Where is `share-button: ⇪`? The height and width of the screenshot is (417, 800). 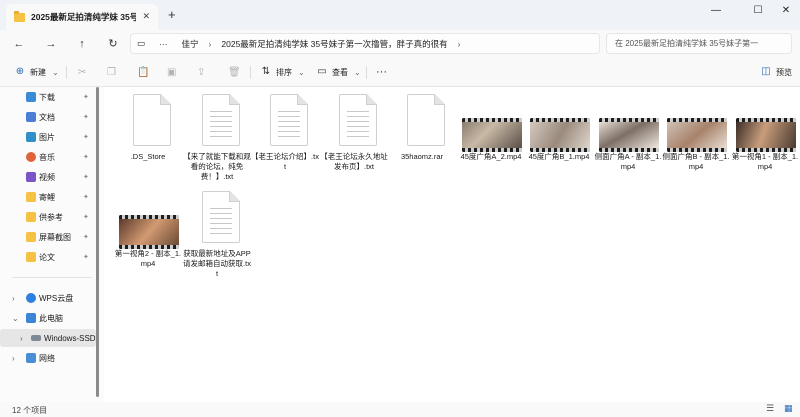 share-button: ⇪ is located at coordinates (201, 72).